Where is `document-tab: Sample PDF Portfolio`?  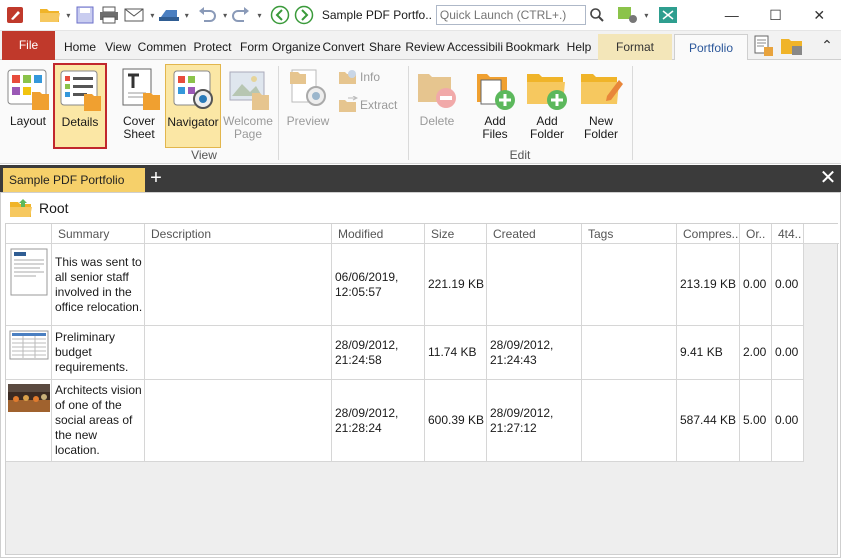 document-tab: Sample PDF Portfolio is located at coordinates (74, 180).